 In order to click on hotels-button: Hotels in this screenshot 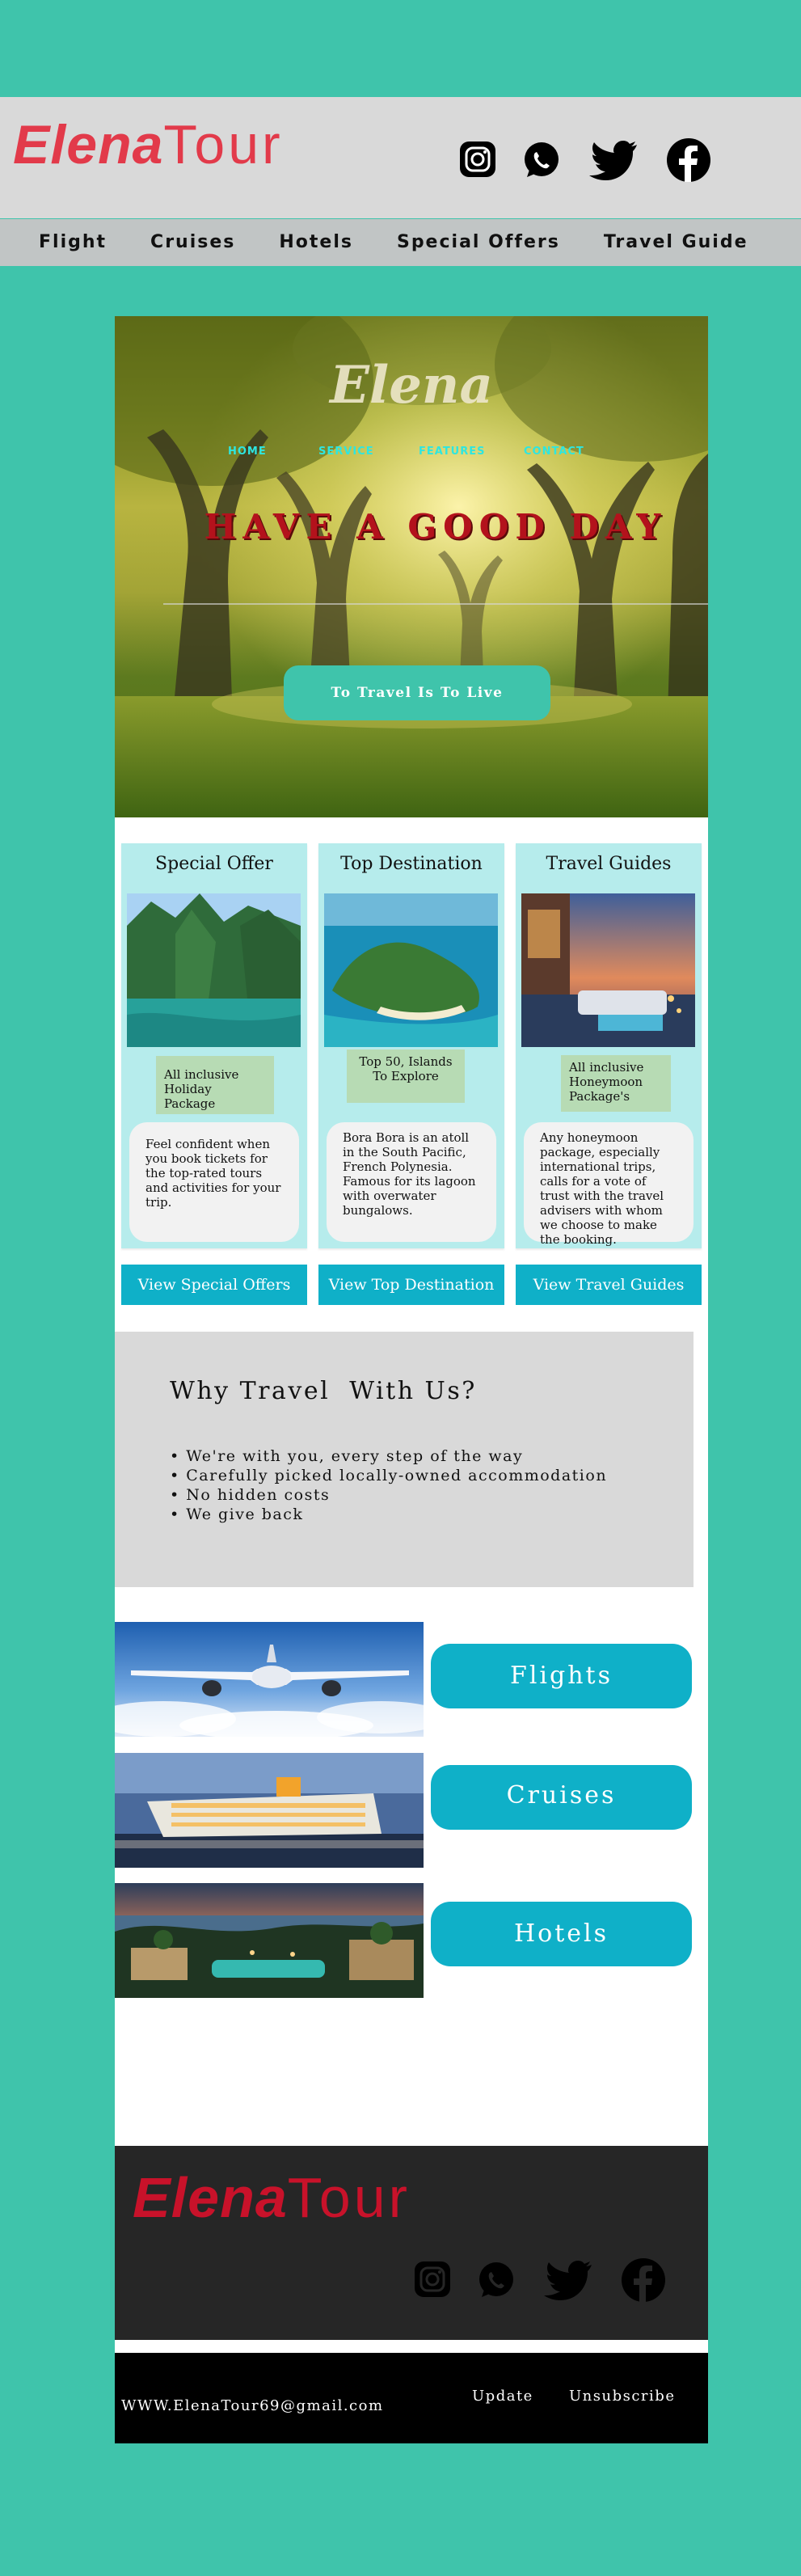, I will do `click(561, 1934)`.